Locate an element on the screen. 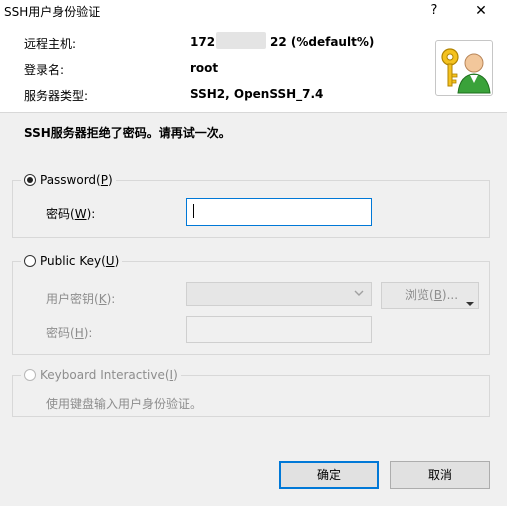 This screenshot has width=507, height=506. cancel-button: 取消 is located at coordinates (440, 475).